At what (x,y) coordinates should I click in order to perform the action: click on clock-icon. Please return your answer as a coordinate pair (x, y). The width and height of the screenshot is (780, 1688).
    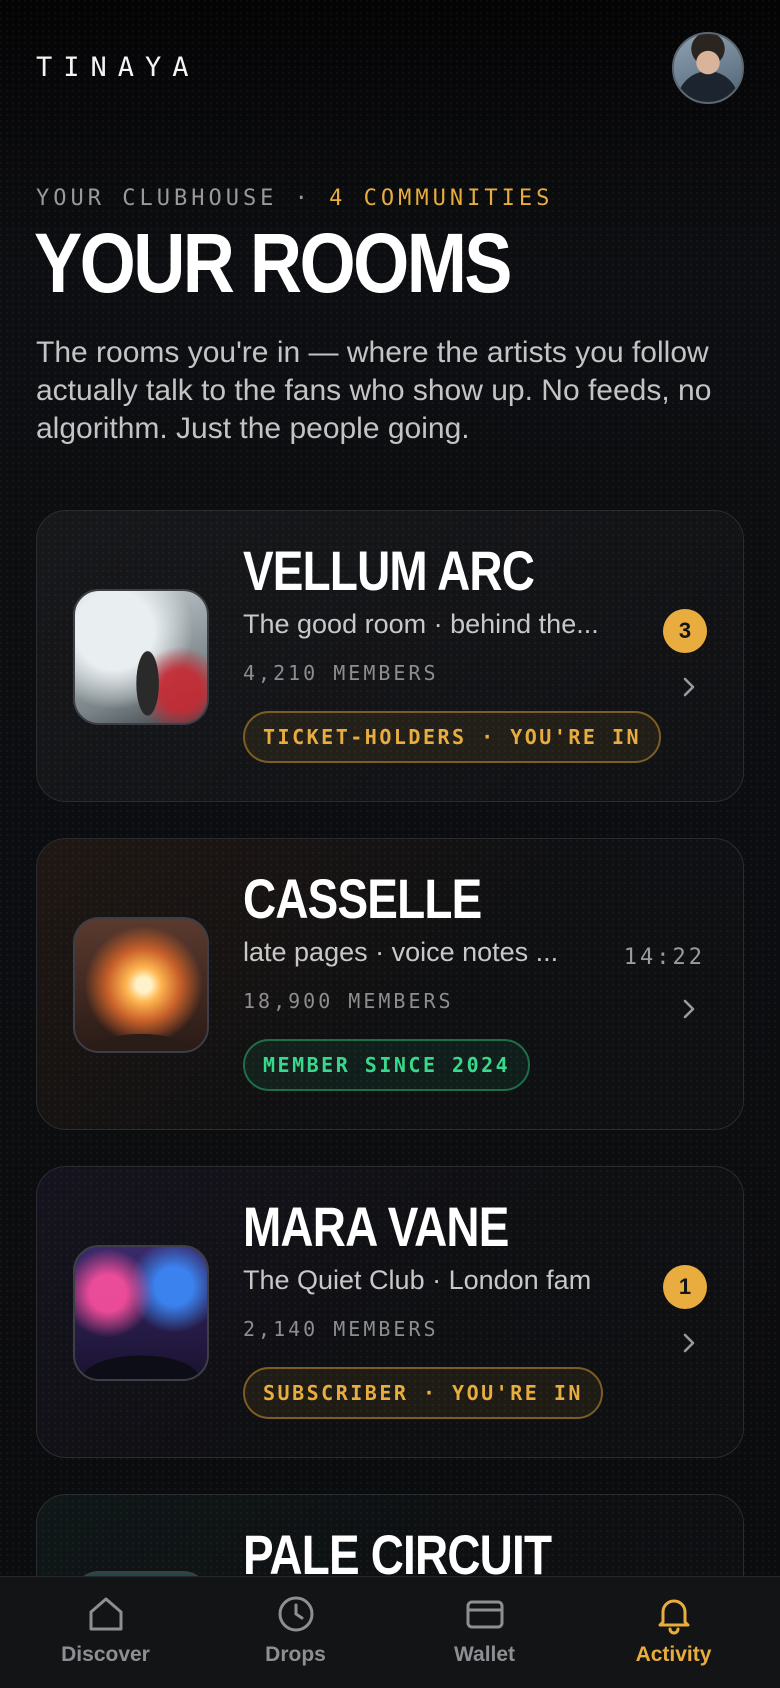
    Looking at the image, I should click on (295, 1614).